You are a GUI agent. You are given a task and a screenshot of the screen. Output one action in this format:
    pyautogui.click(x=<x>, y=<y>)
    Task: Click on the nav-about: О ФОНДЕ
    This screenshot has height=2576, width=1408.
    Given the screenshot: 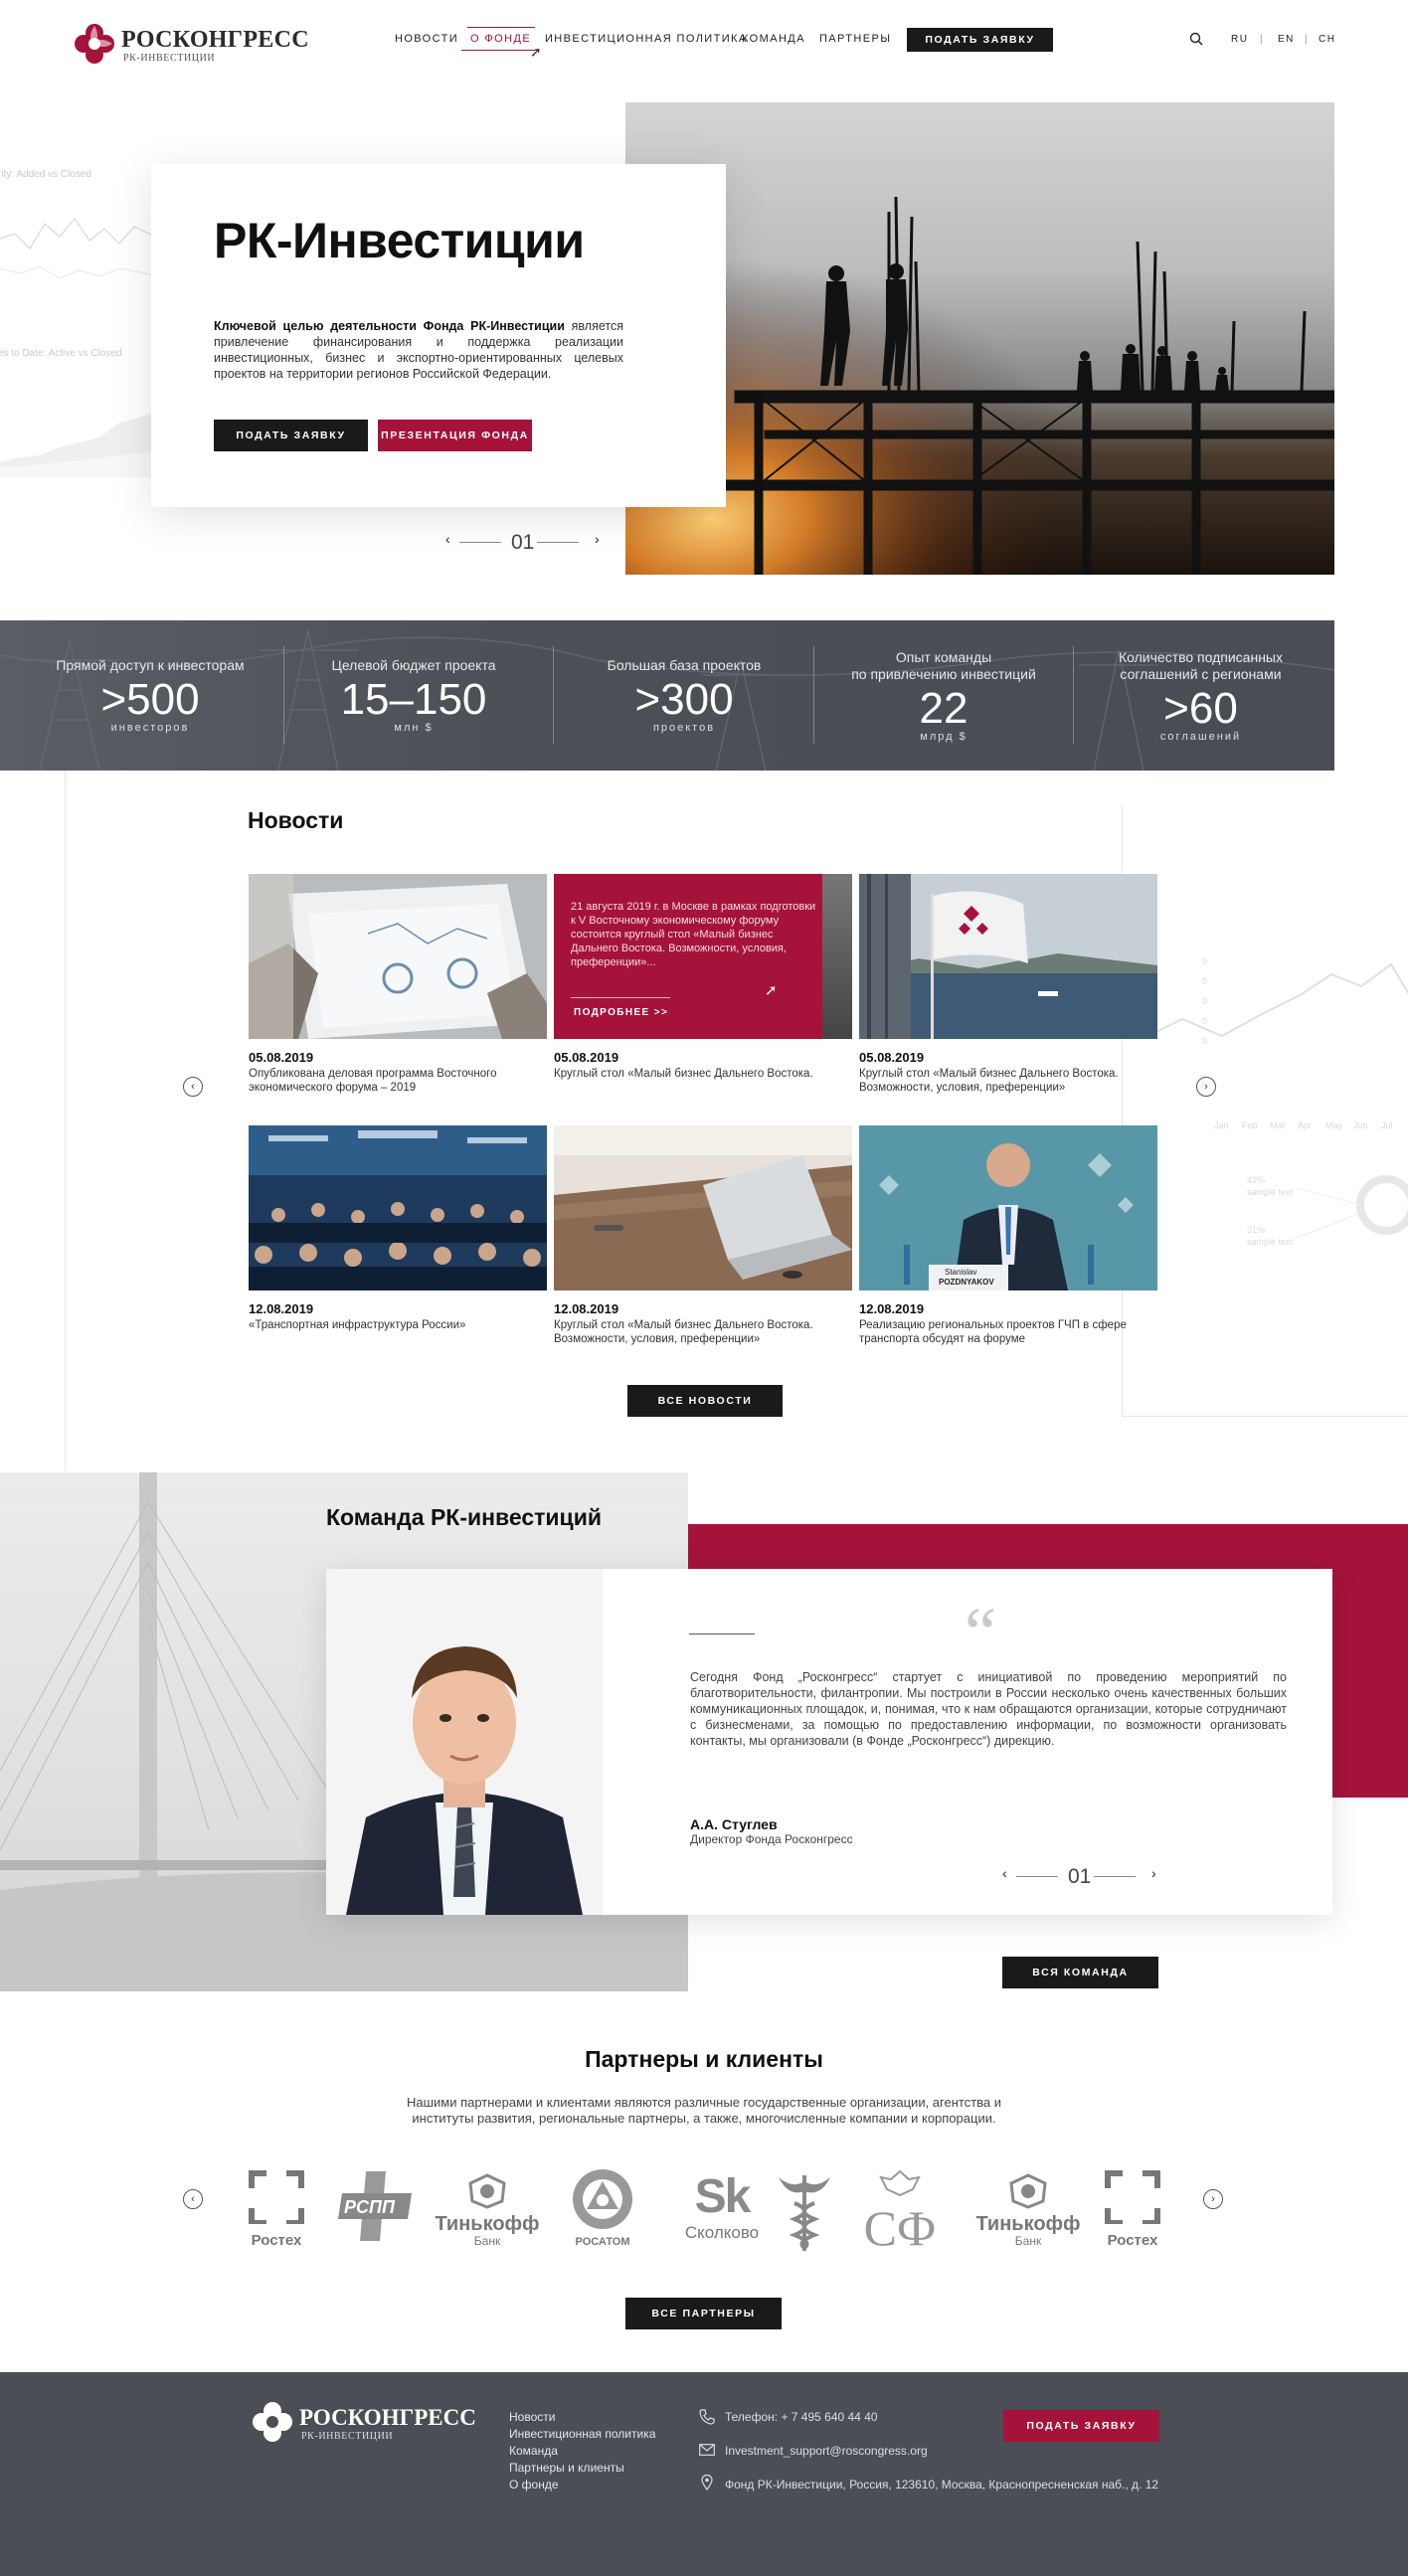 What is the action you would take?
    pyautogui.click(x=500, y=39)
    